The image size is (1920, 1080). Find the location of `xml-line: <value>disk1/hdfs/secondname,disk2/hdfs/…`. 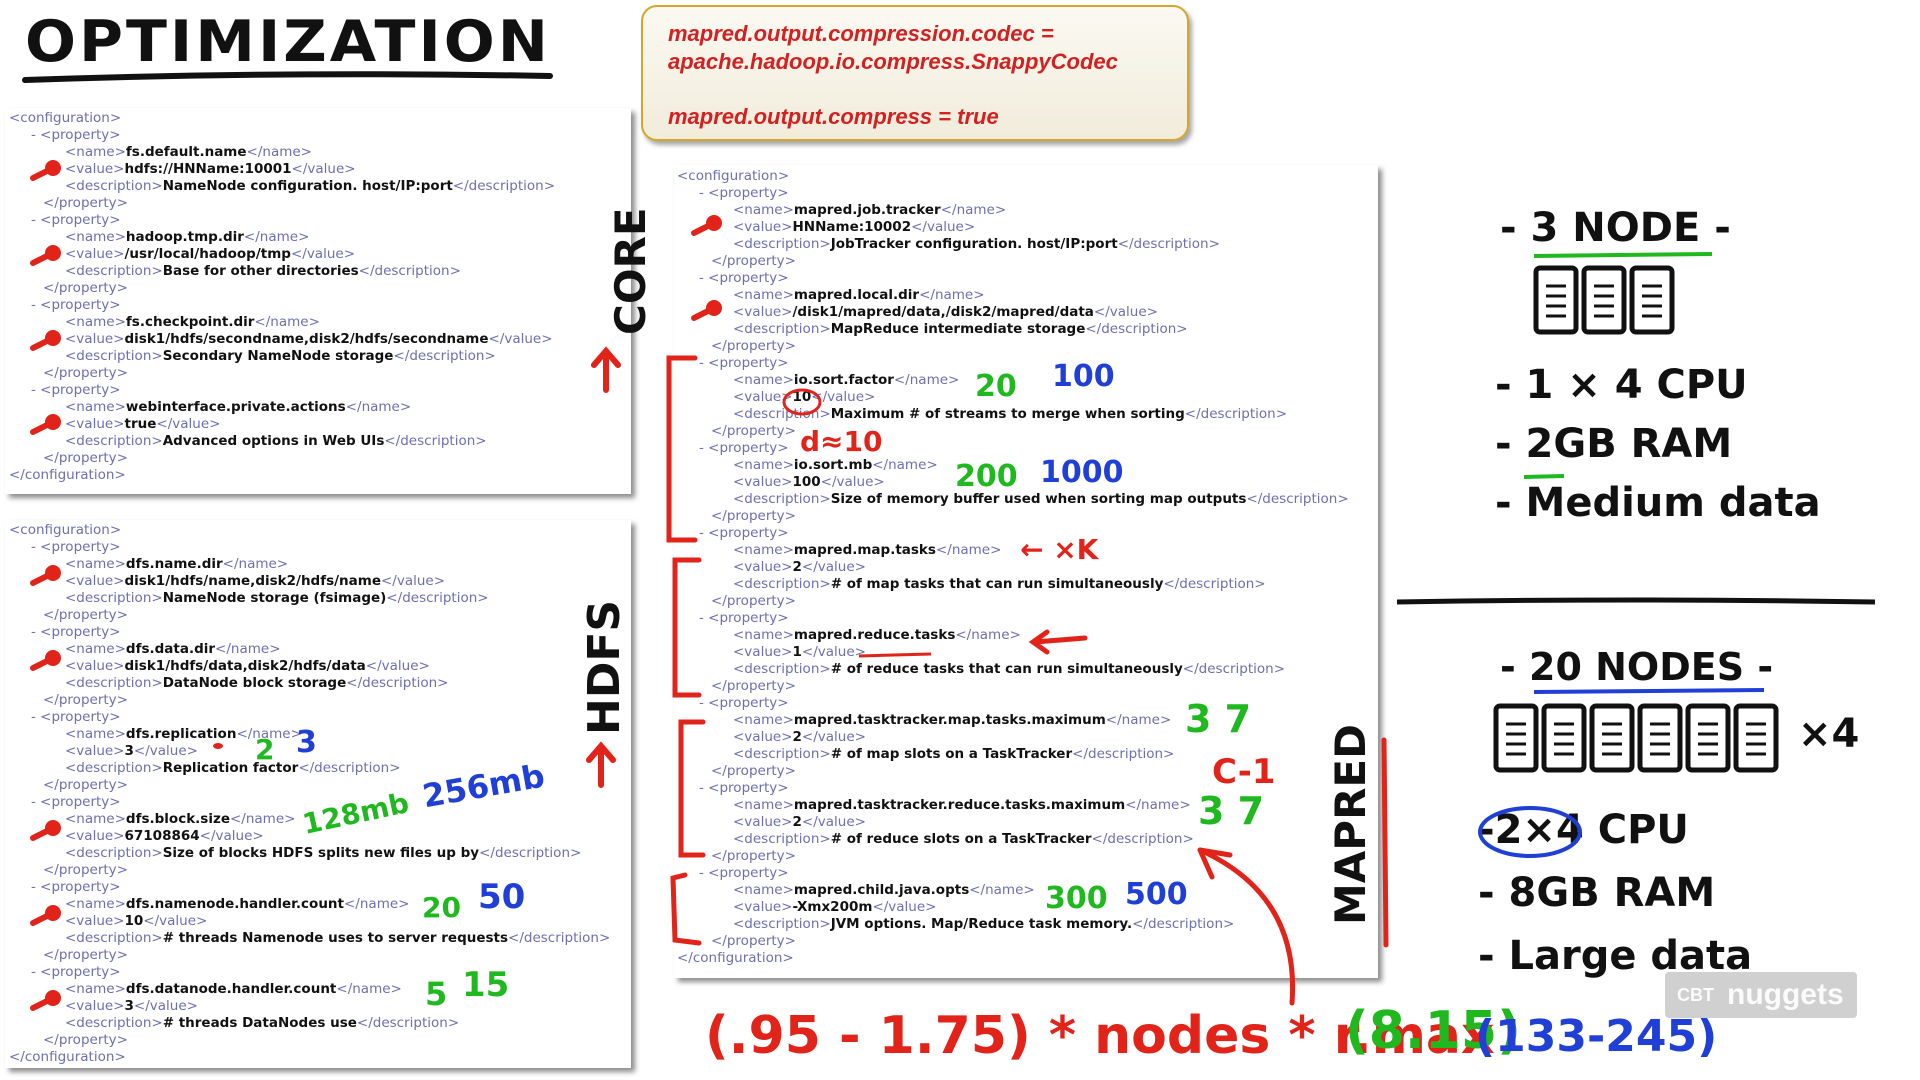

xml-line: <value>disk1/hdfs/secondname,disk2/hdfs/… is located at coordinates (282, 339).